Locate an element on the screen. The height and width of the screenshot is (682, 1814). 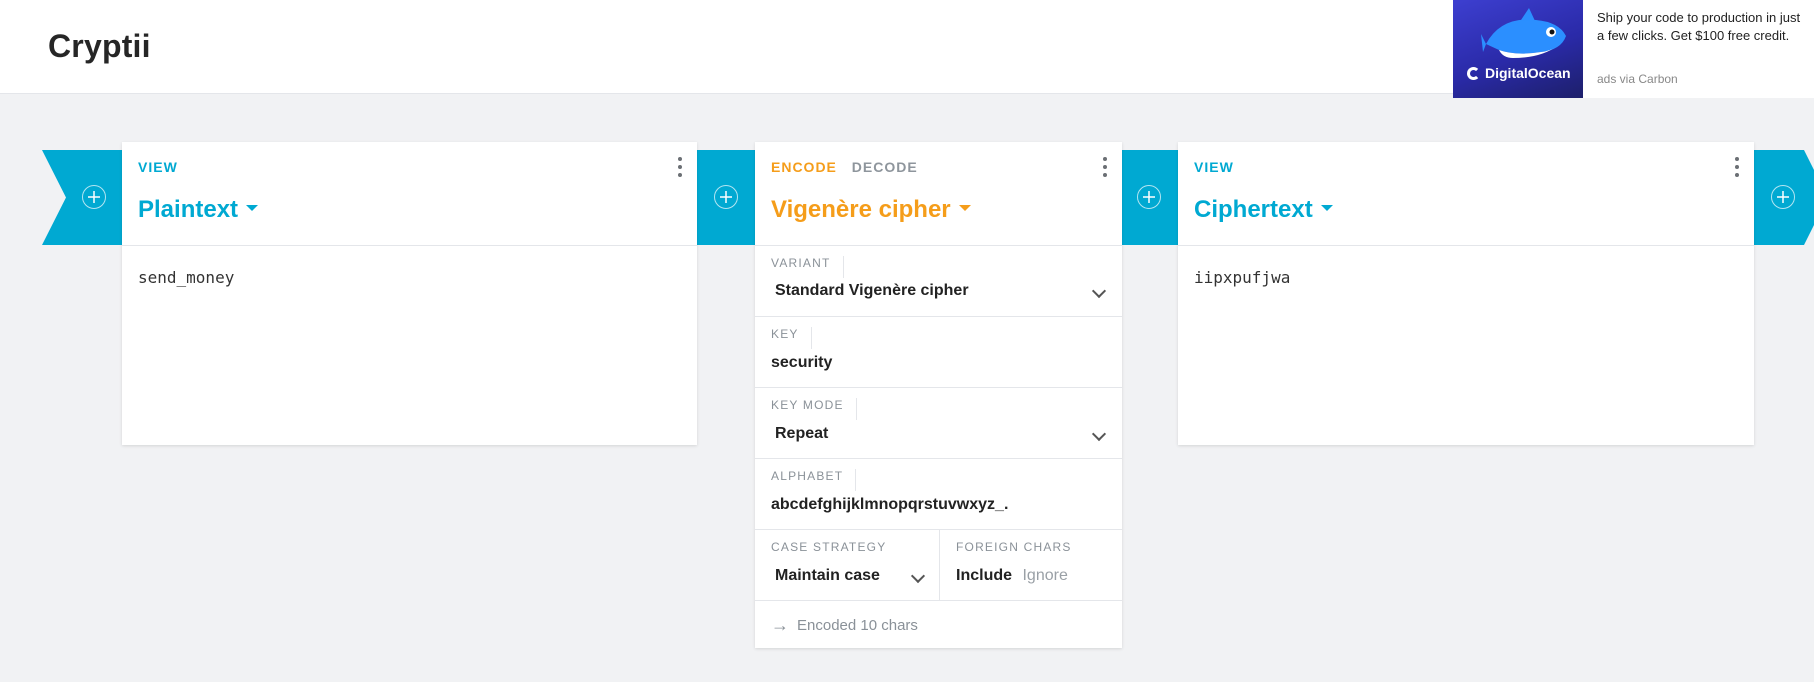
ciphertext-output: iipxpufjwa is located at coordinates (1242, 277).